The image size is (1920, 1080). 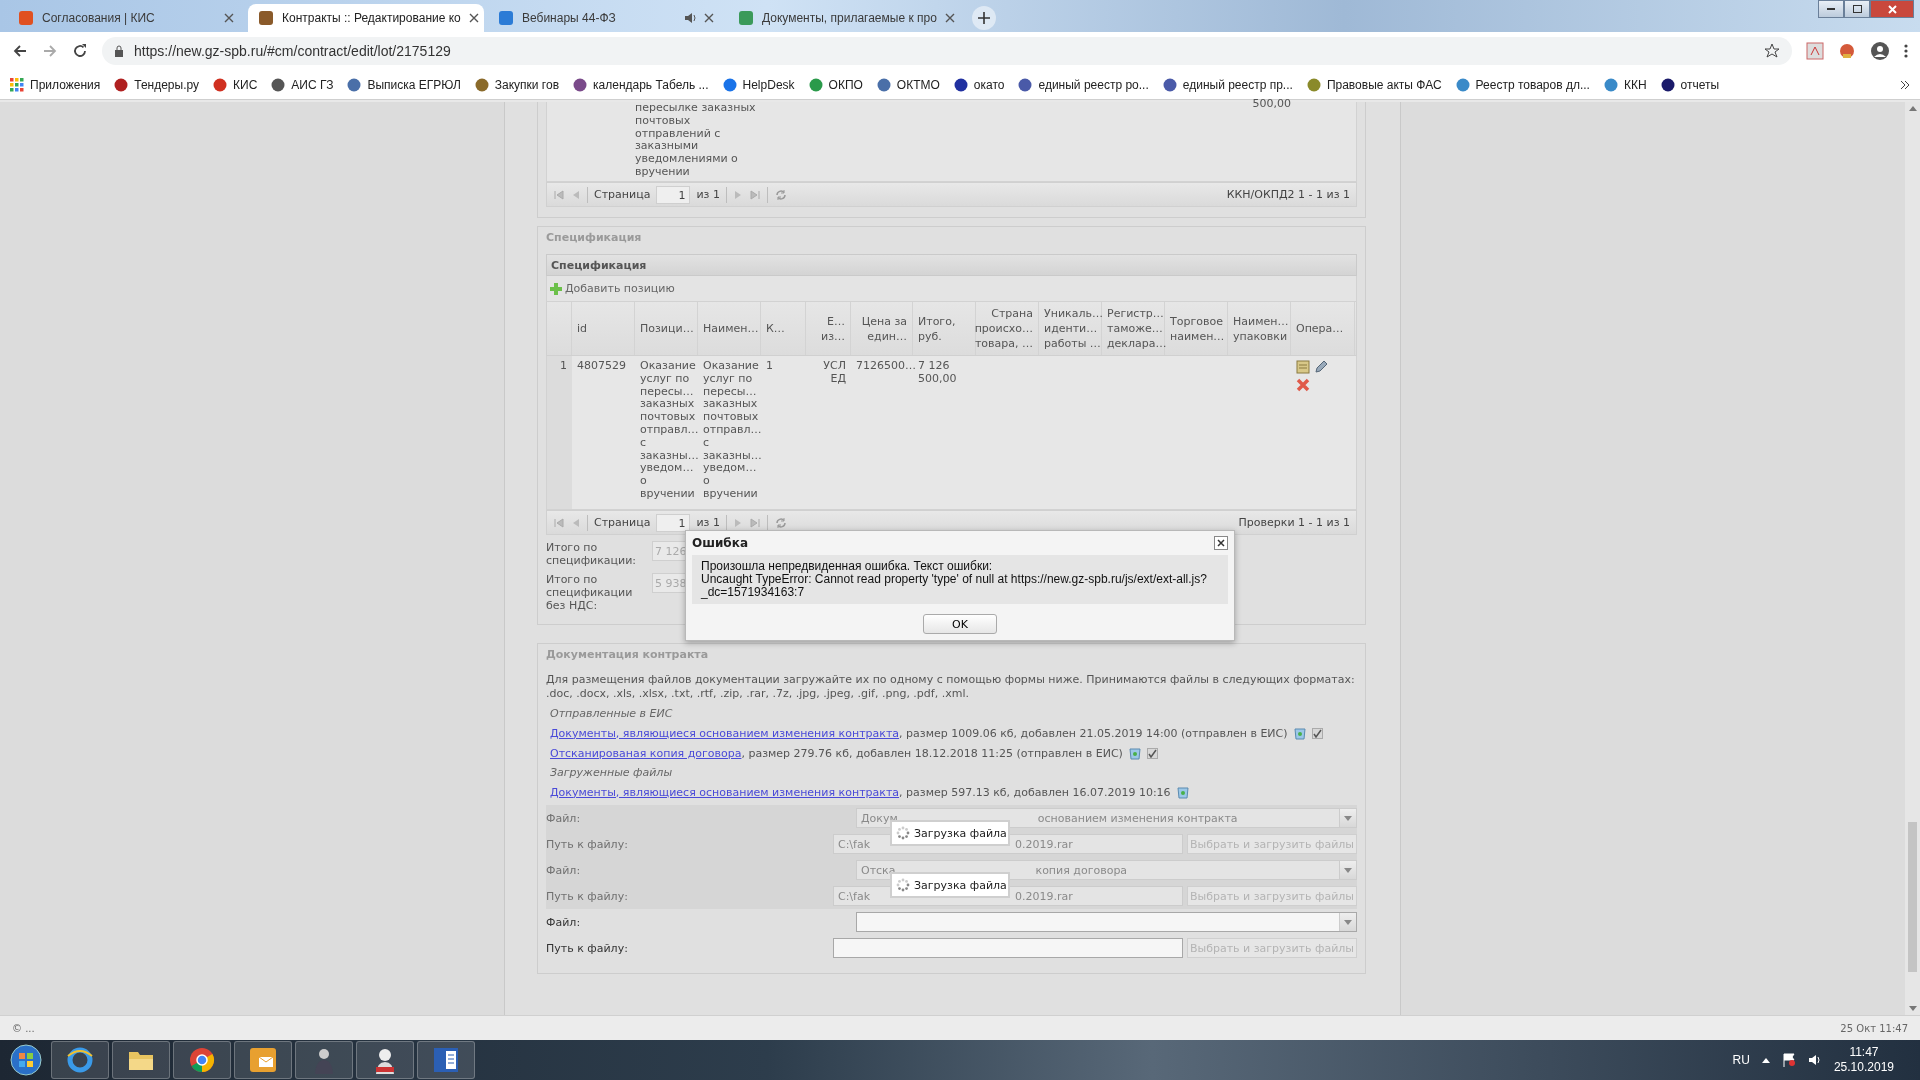 What do you see at coordinates (960, 579) in the screenshot?
I see `error-message: Произошла непредвиденная ошибка. Текст ошибки: Uncaught TypeError: Cannot read property 'type' of null at https://new.gz-spb.ru/js/ext/ext-all.js?_dc=1571934163:7` at bounding box center [960, 579].